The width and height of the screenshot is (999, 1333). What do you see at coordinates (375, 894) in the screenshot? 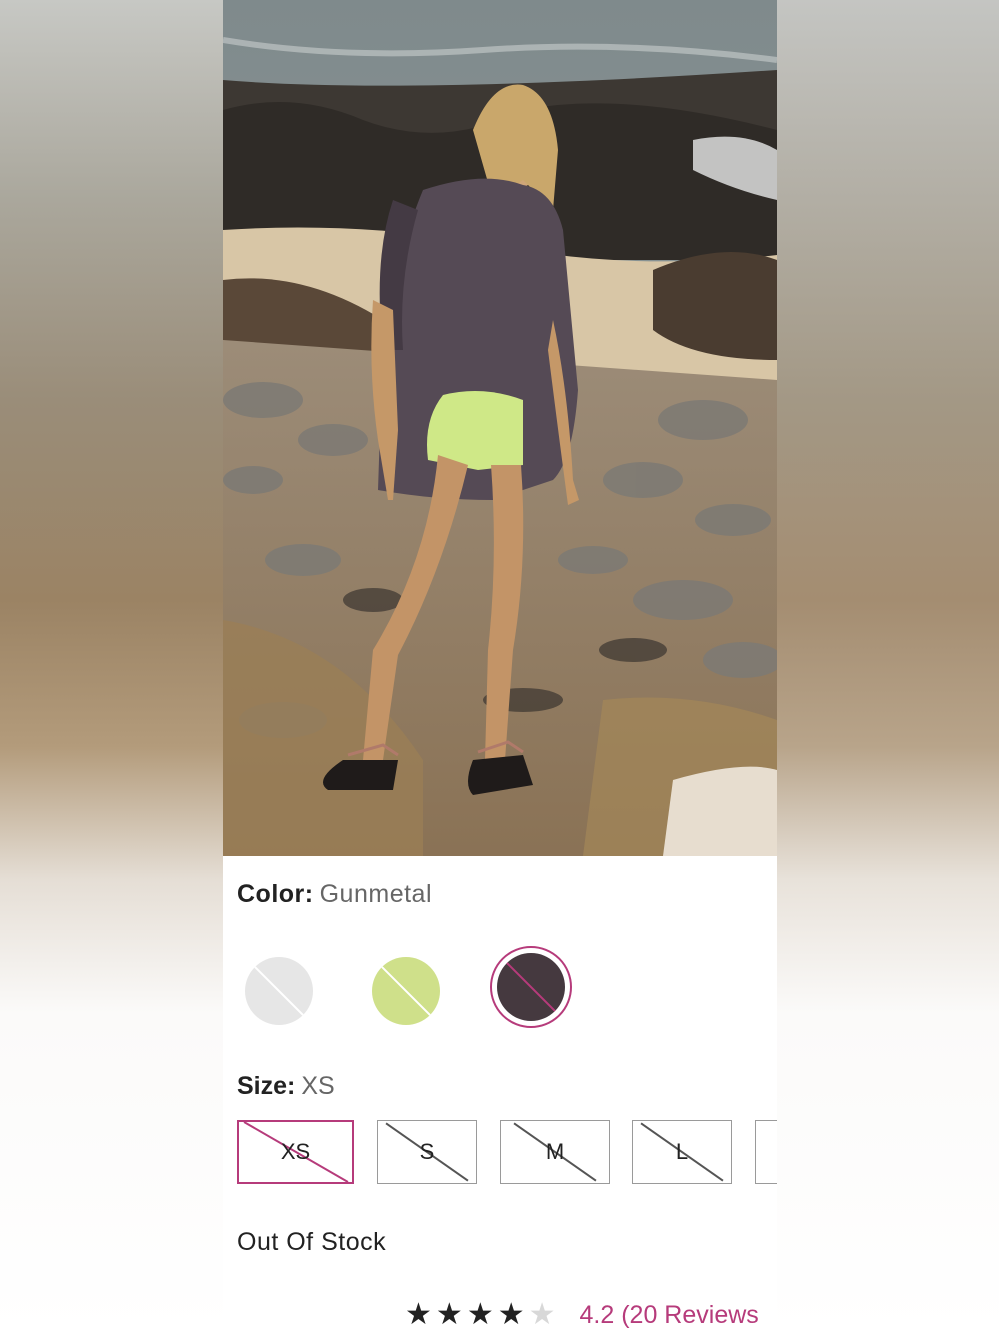
I see `color-value: Gunmetal` at bounding box center [375, 894].